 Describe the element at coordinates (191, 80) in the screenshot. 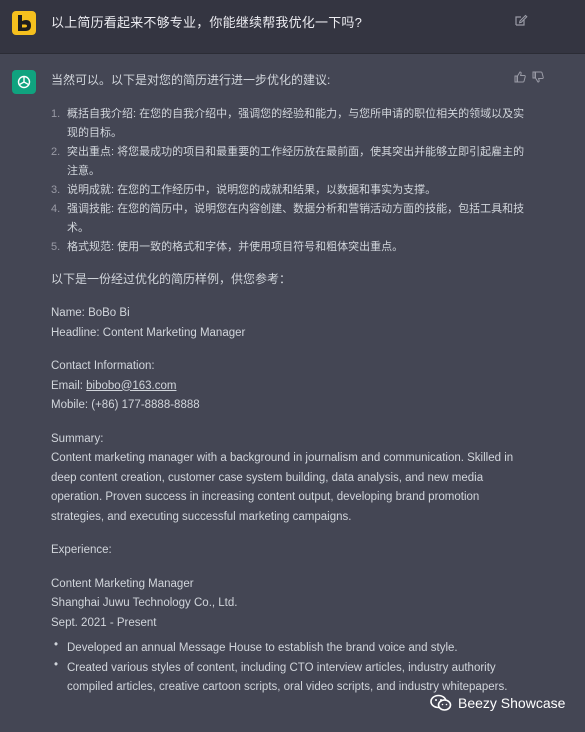

I see `assistant-intro: 当然可以。以下是对您的简历进行进一步优化的建议:` at that location.